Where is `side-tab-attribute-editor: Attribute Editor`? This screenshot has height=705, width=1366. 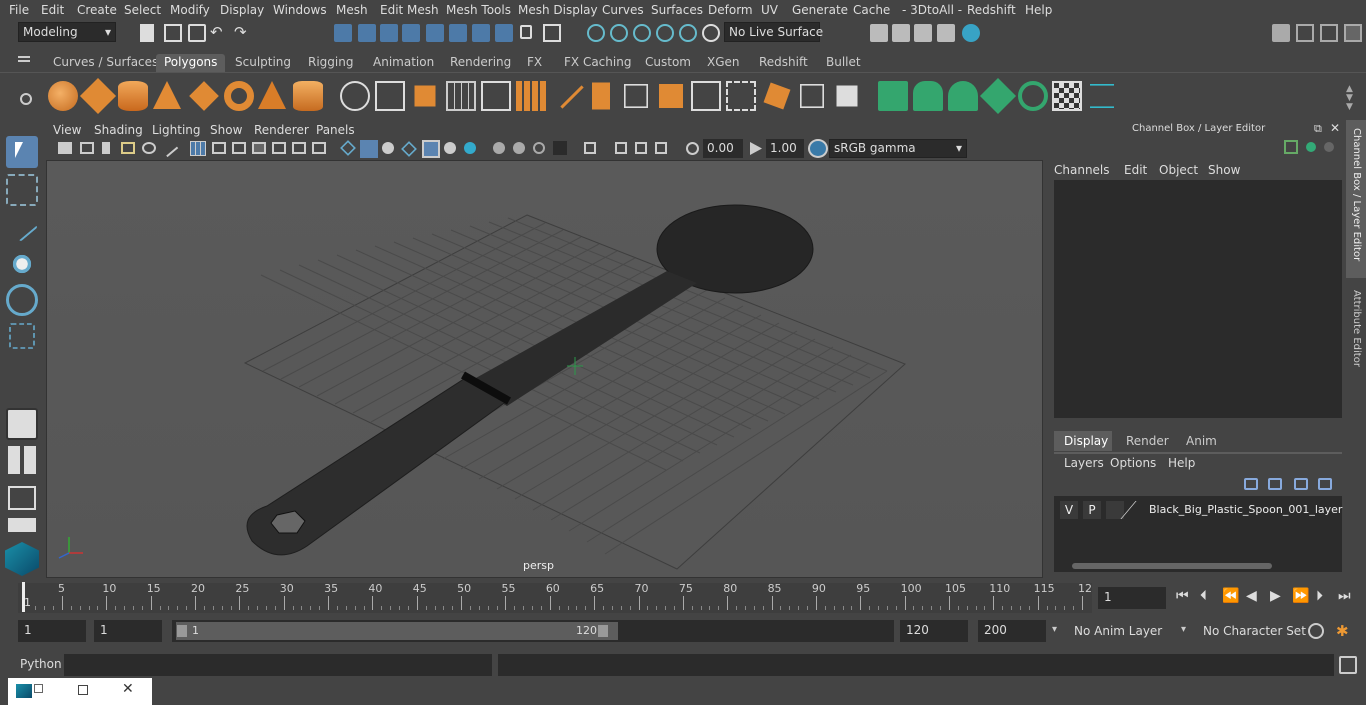 side-tab-attribute-editor: Attribute Editor is located at coordinates (1356, 330).